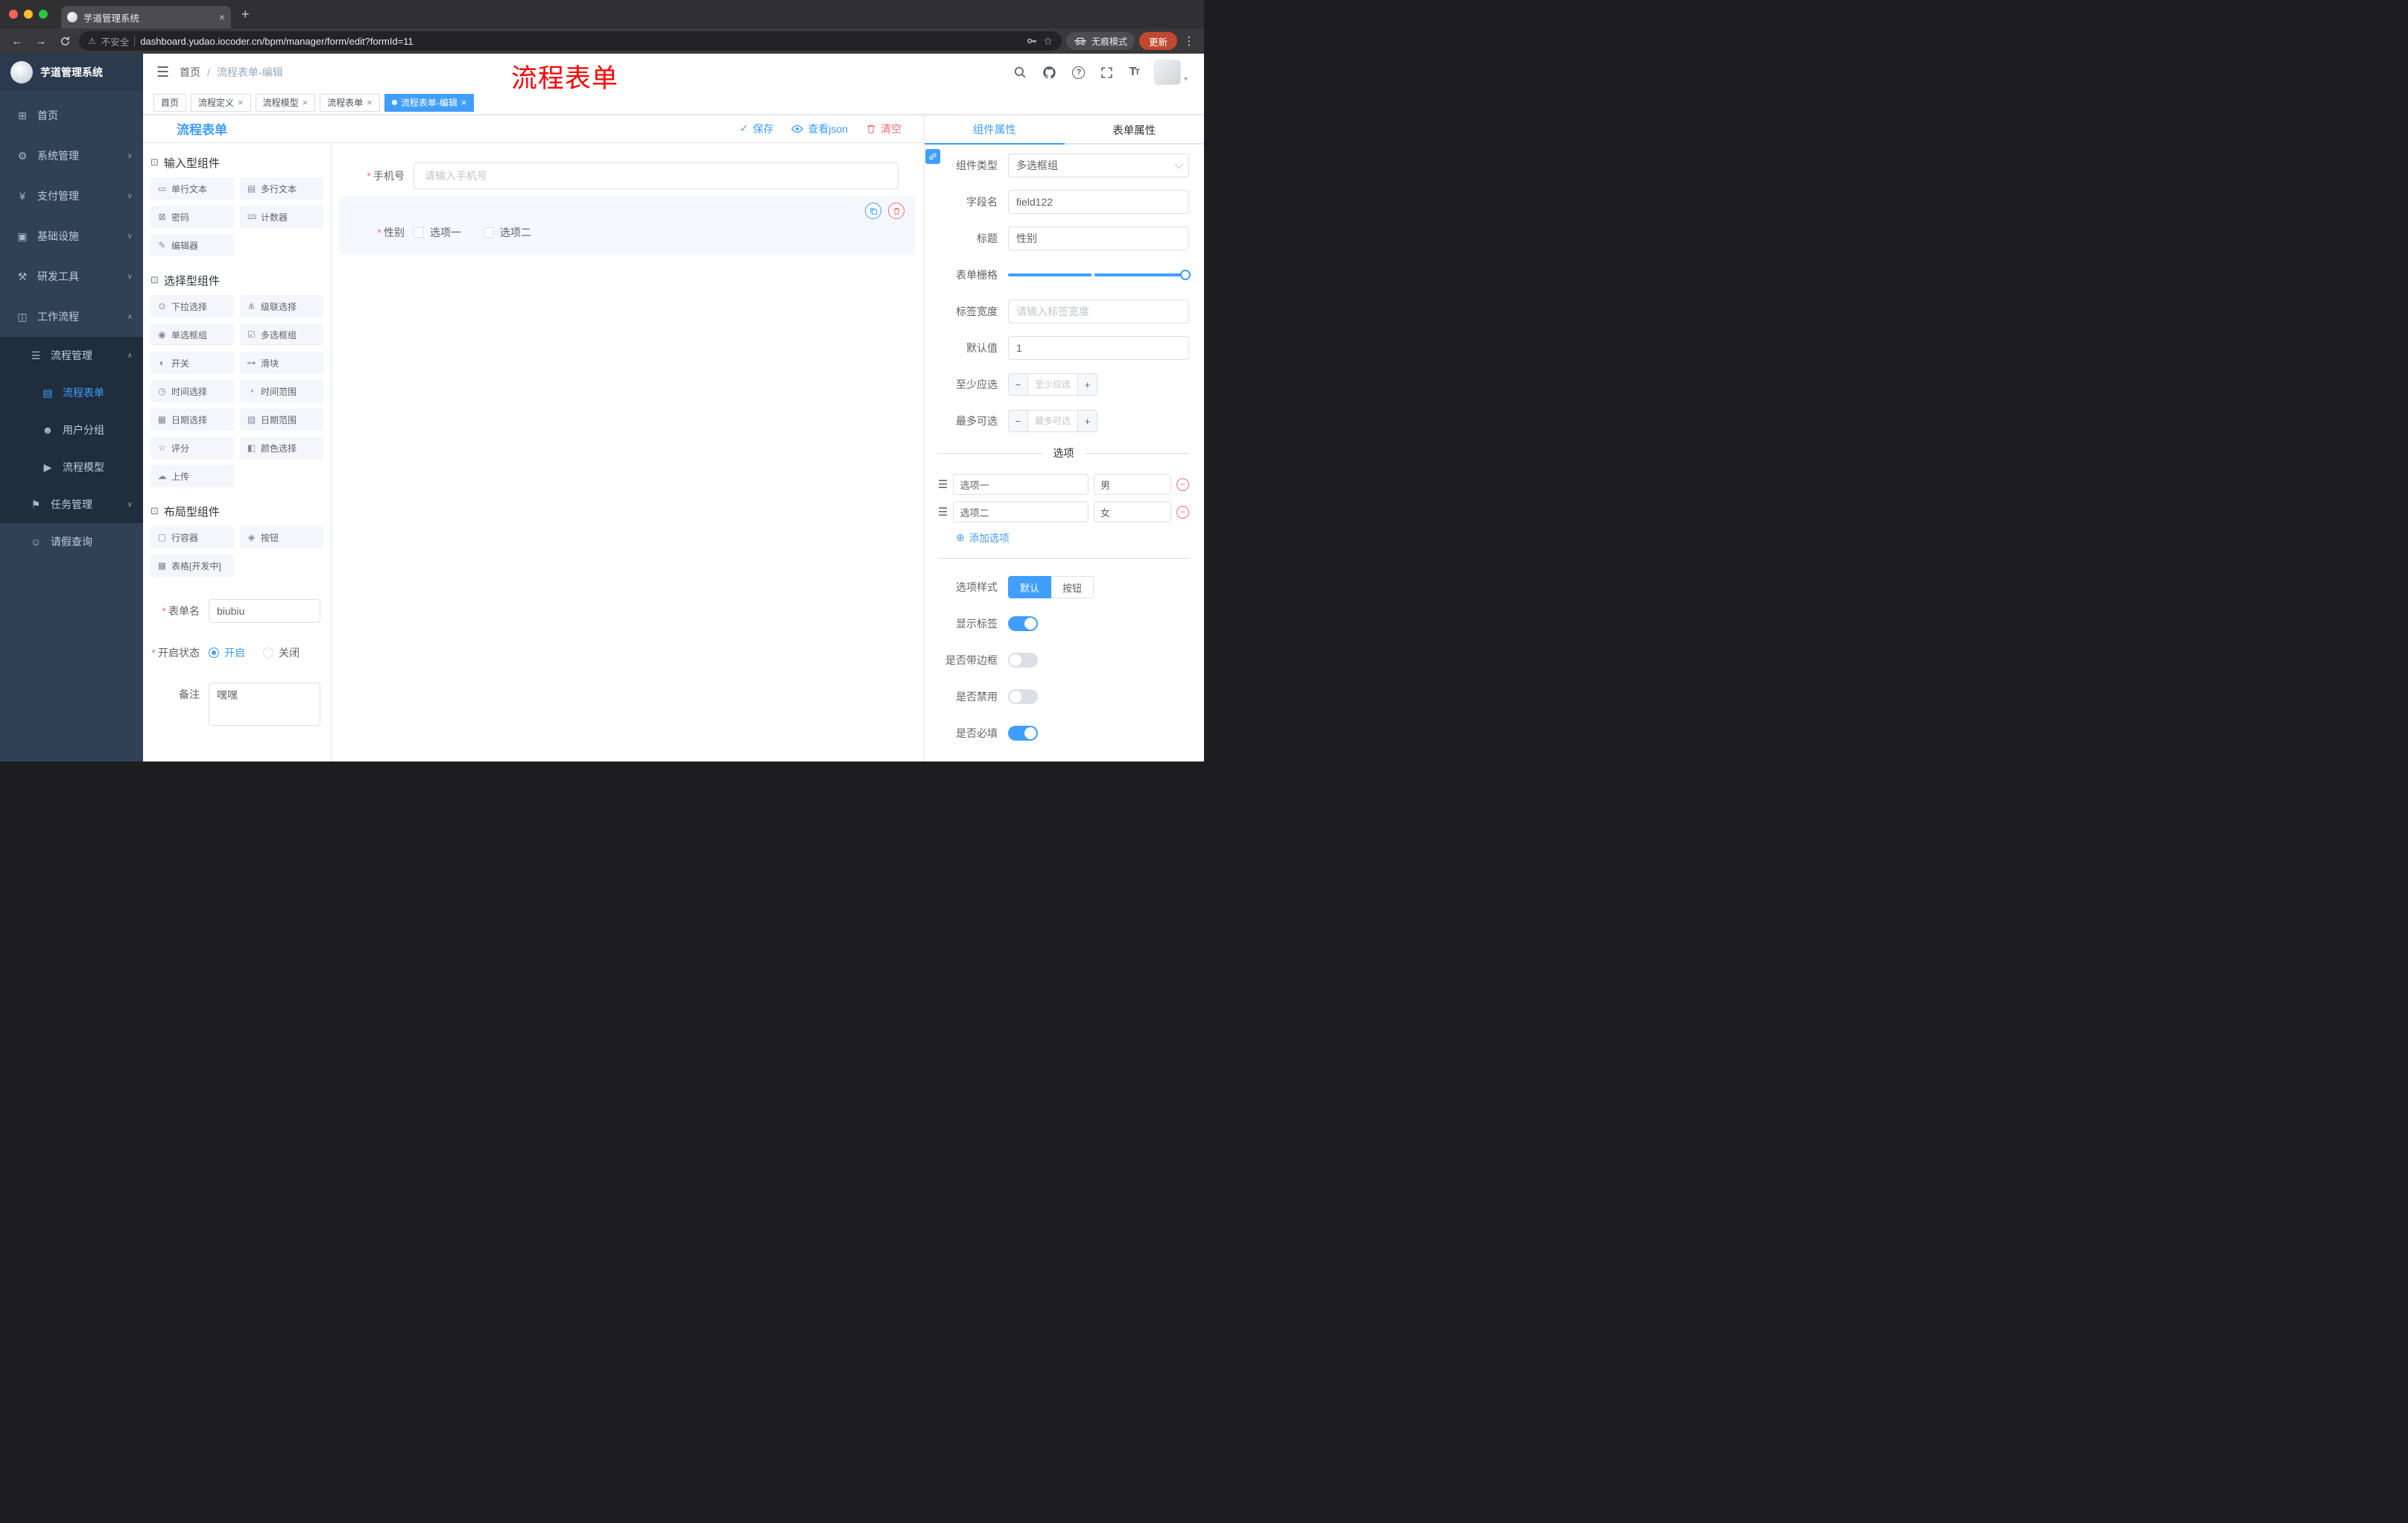 Image resolution: width=2408 pixels, height=1523 pixels. Describe the element at coordinates (1135, 130) in the screenshot. I see `tab-form-props: 表单属性` at that location.